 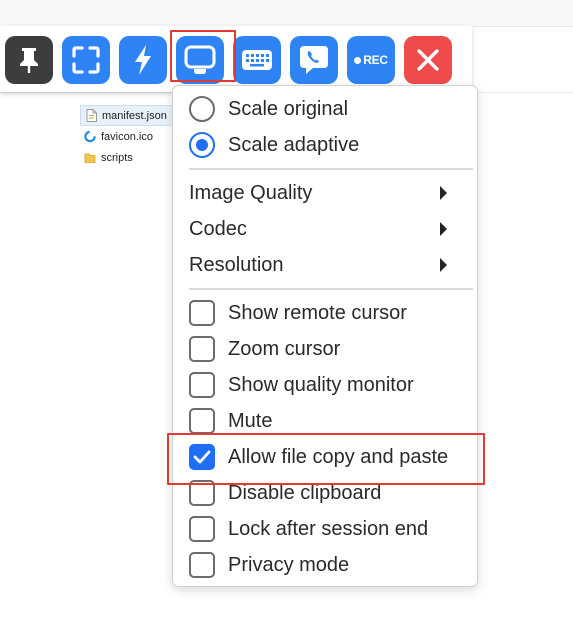 I want to click on lightning-icon, so click(x=143, y=60).